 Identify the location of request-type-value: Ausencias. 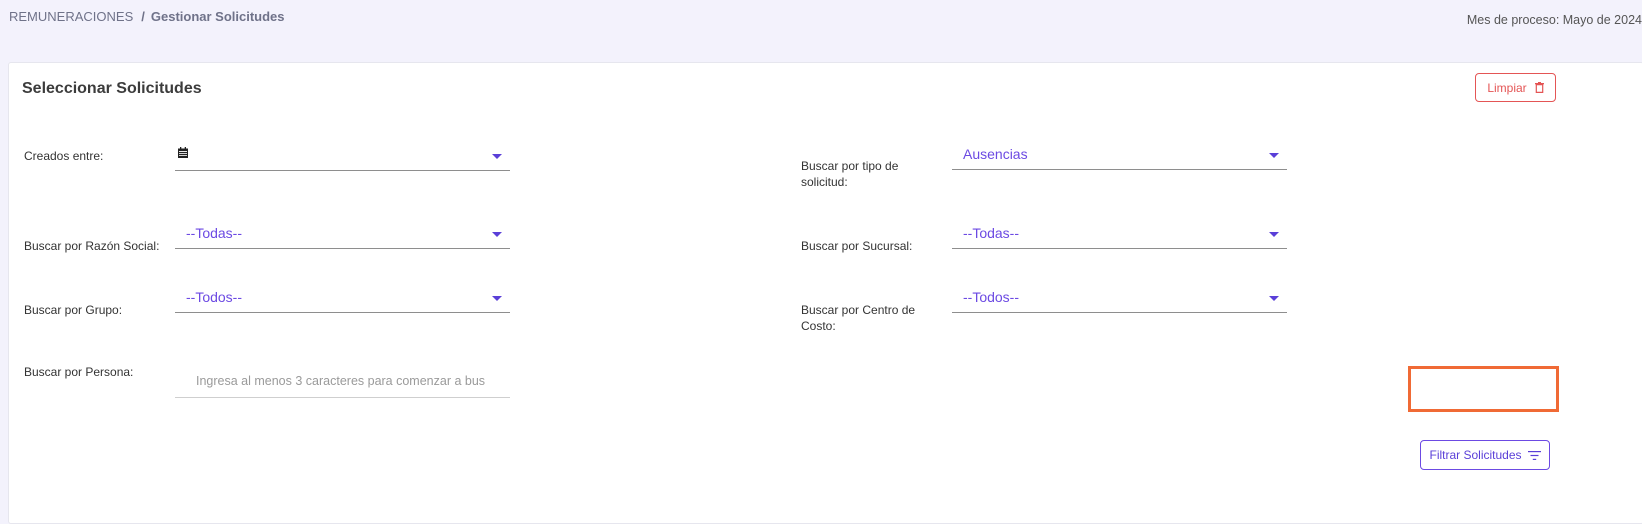
(995, 154).